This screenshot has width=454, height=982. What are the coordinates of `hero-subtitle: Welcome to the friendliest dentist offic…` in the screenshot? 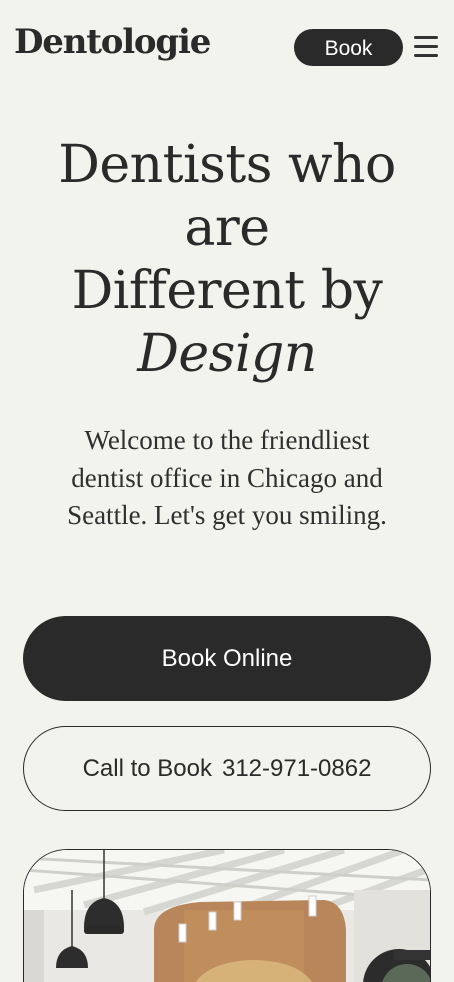 It's located at (227, 477).